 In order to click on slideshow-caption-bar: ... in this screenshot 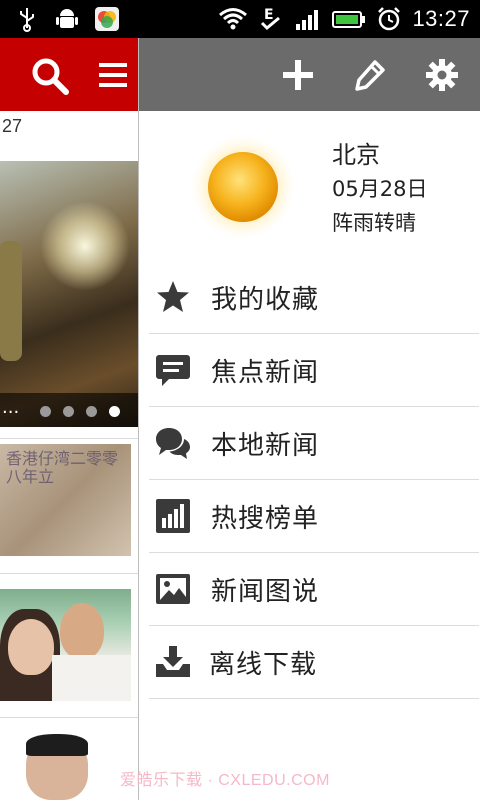, I will do `click(69, 410)`.